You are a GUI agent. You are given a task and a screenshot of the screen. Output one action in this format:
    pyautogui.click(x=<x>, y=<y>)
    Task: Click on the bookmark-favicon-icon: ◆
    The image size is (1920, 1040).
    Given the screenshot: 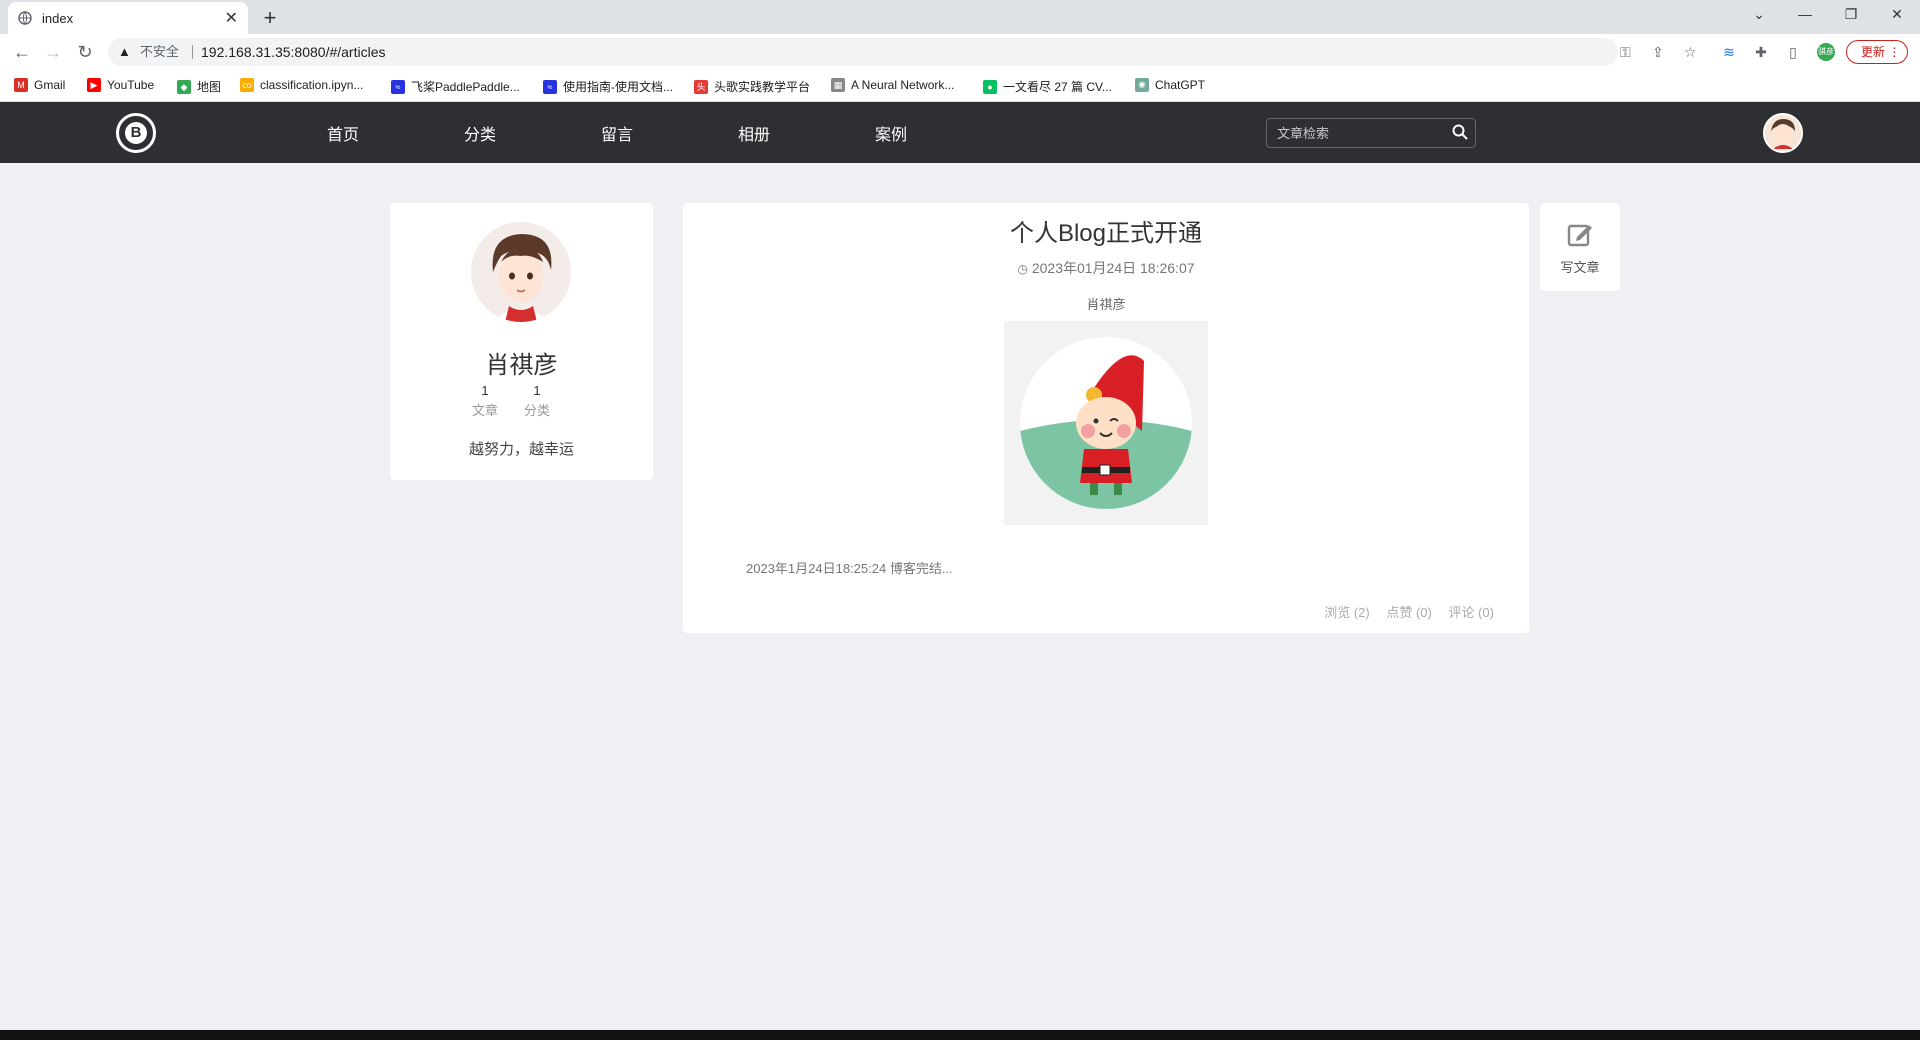 What is the action you would take?
    pyautogui.click(x=184, y=86)
    